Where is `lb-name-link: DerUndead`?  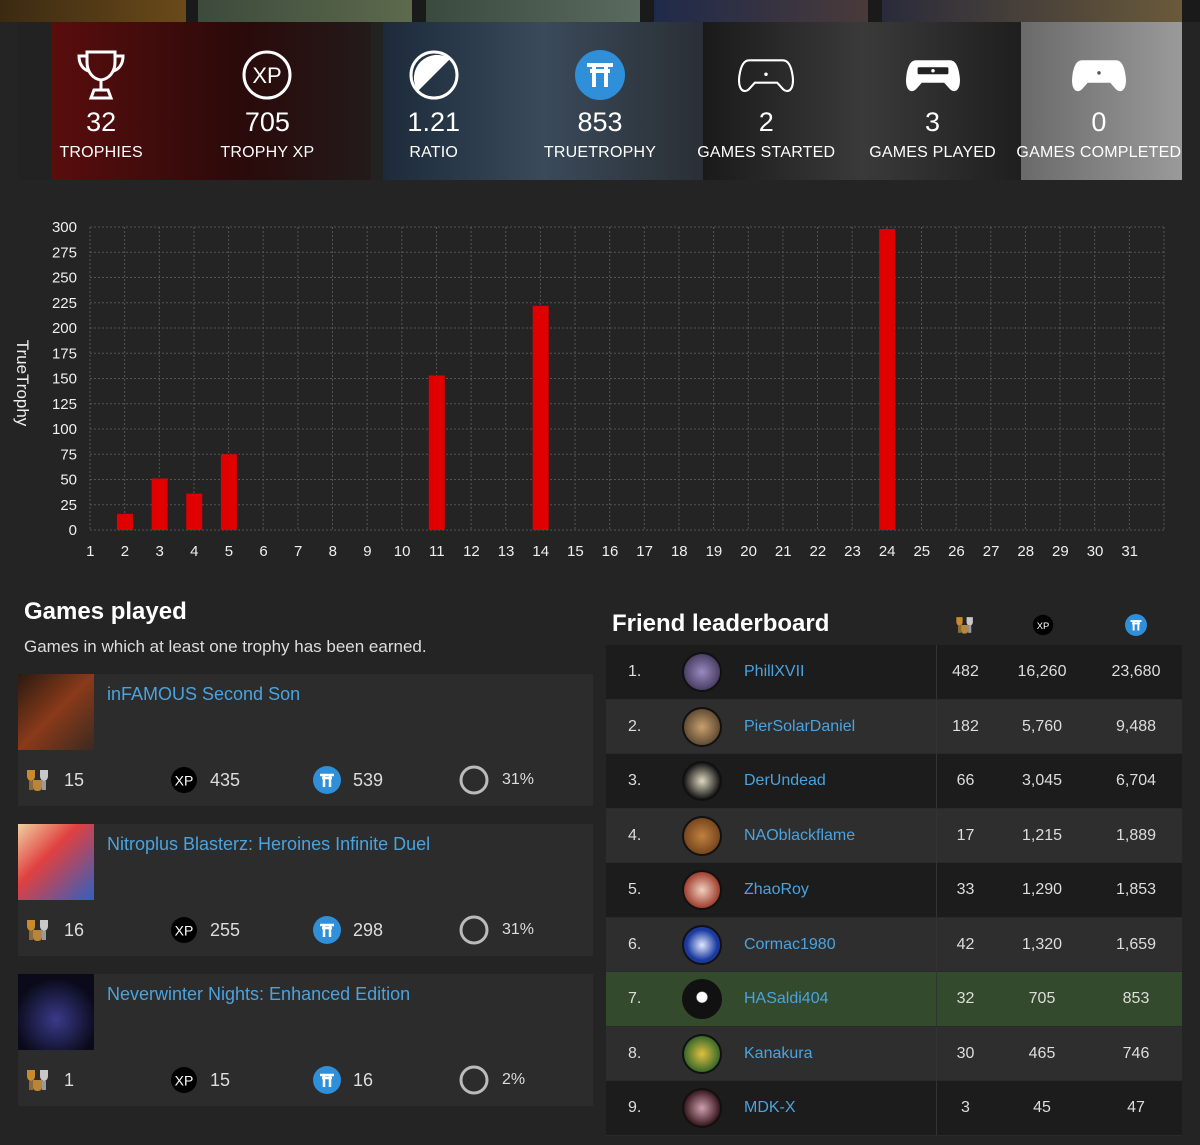 lb-name-link: DerUndead is located at coordinates (785, 781).